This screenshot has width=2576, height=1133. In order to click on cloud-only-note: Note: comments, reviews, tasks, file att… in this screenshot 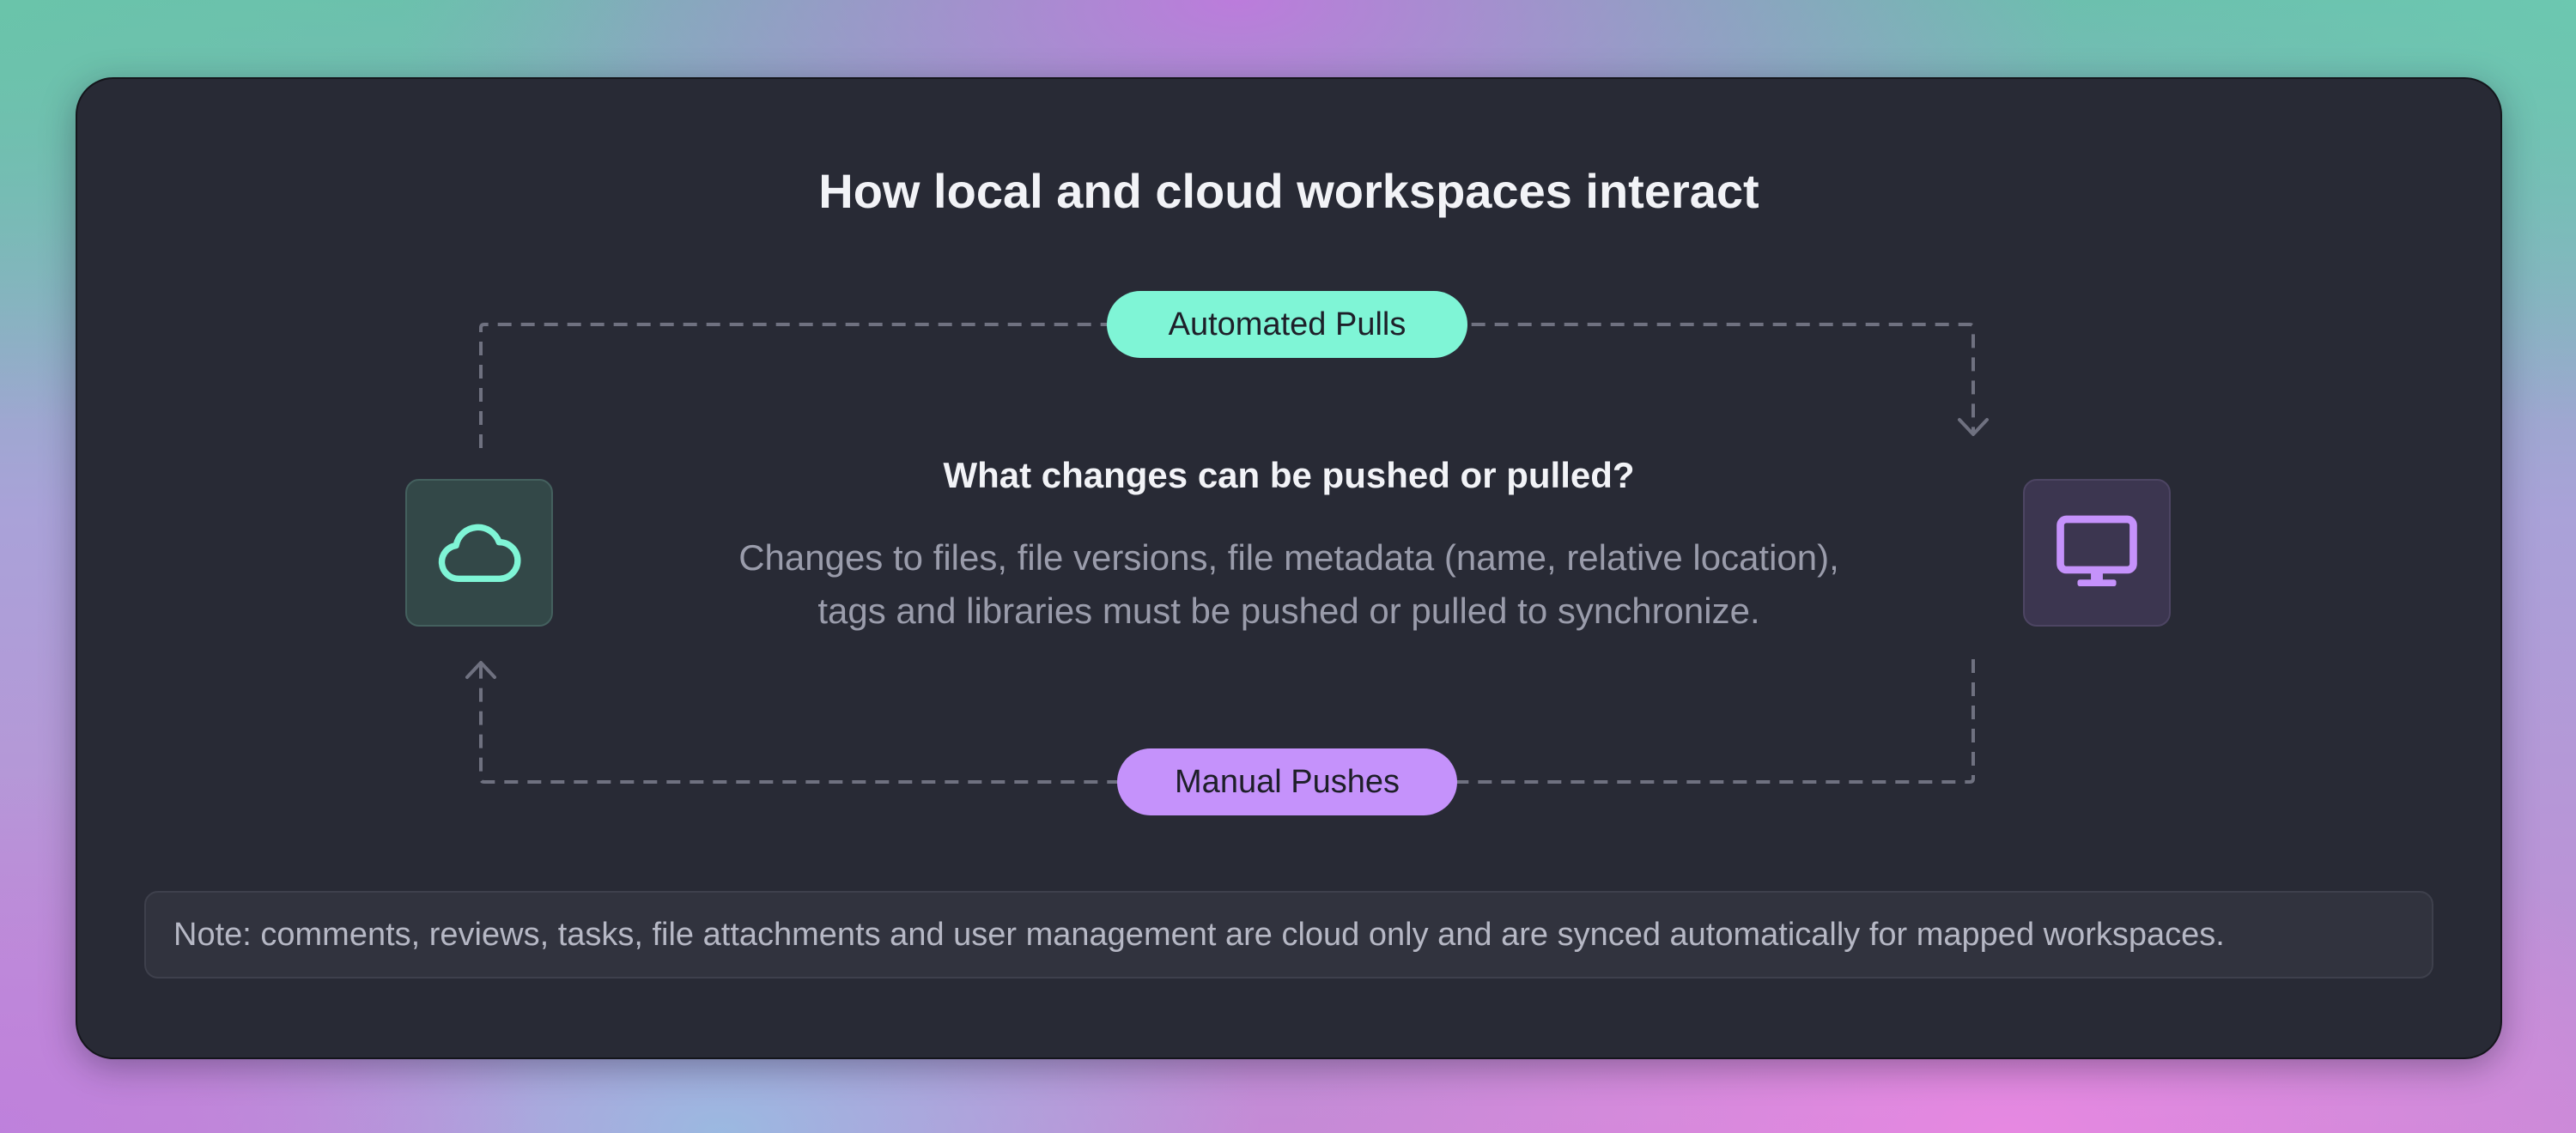, I will do `click(1288, 934)`.